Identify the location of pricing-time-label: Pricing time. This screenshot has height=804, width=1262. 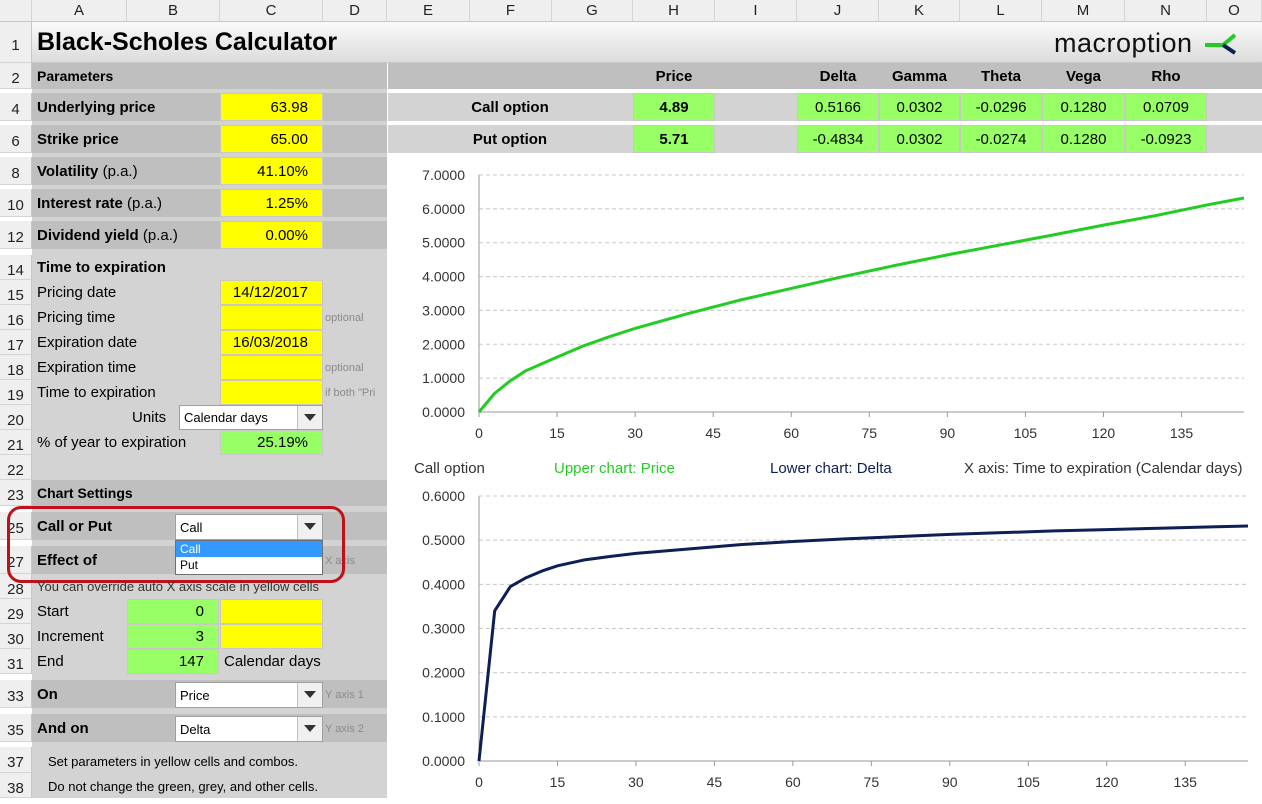
(76, 317).